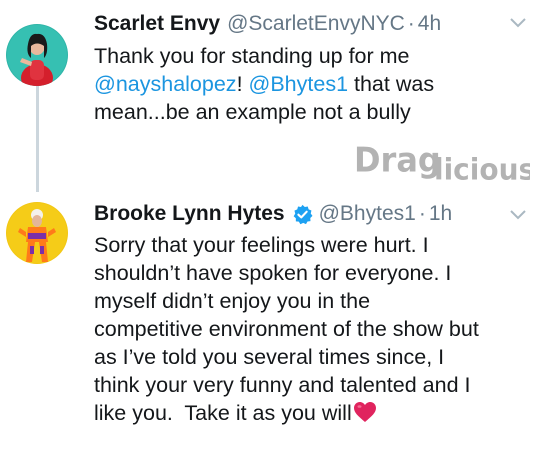 Image resolution: width=534 pixels, height=462 pixels. Describe the element at coordinates (282, 385) in the screenshot. I see `text-segment: think your very funny and talented and I` at that location.